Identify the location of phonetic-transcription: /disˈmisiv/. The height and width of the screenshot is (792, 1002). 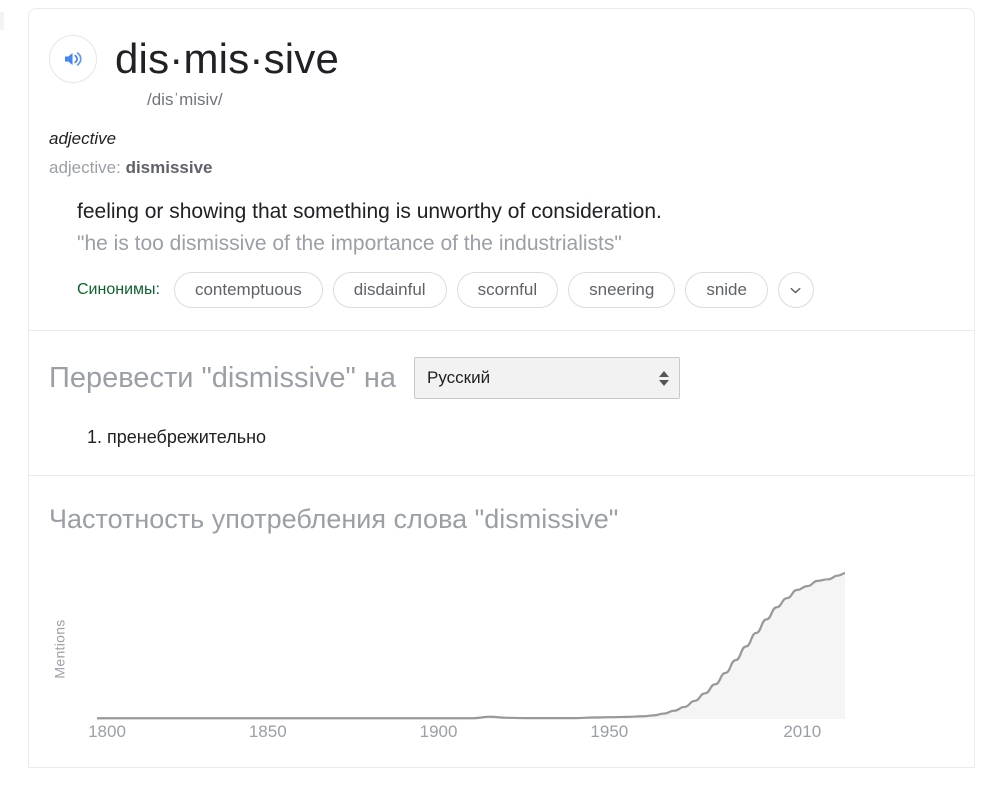
(185, 99).